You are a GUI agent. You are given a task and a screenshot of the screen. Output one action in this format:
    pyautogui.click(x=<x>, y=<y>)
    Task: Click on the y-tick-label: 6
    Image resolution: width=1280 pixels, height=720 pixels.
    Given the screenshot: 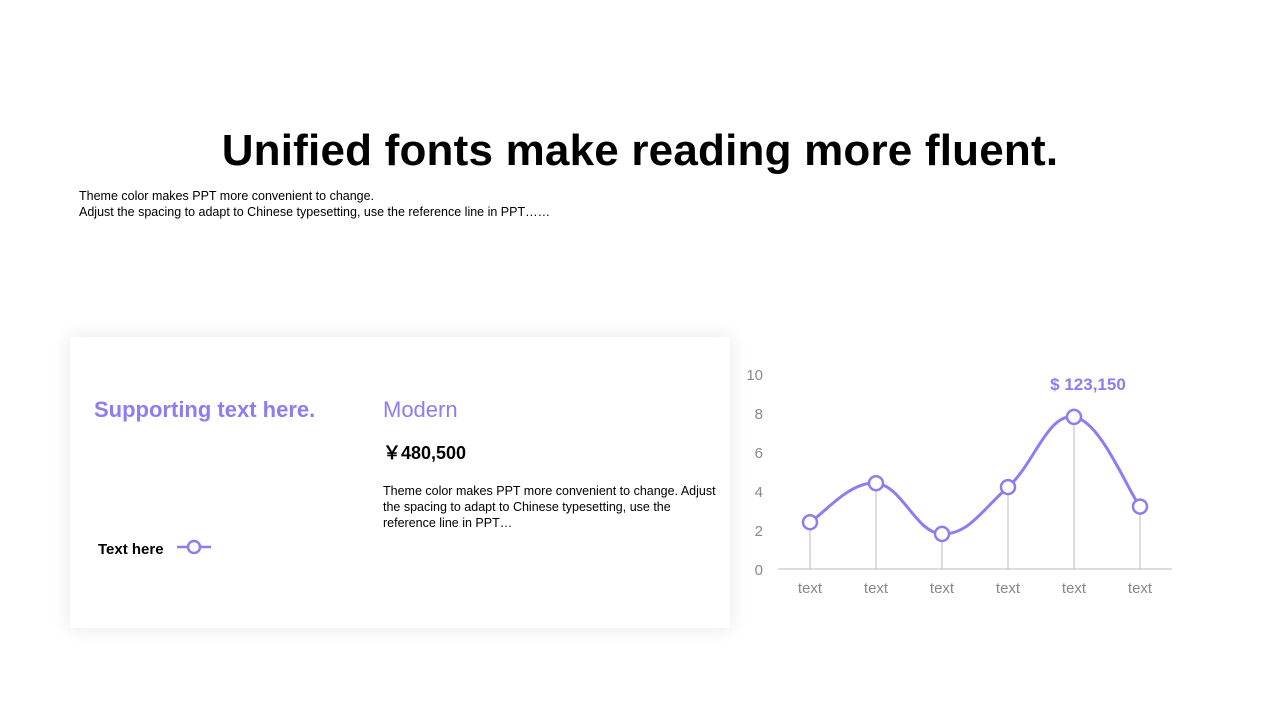 What is the action you would take?
    pyautogui.click(x=759, y=453)
    